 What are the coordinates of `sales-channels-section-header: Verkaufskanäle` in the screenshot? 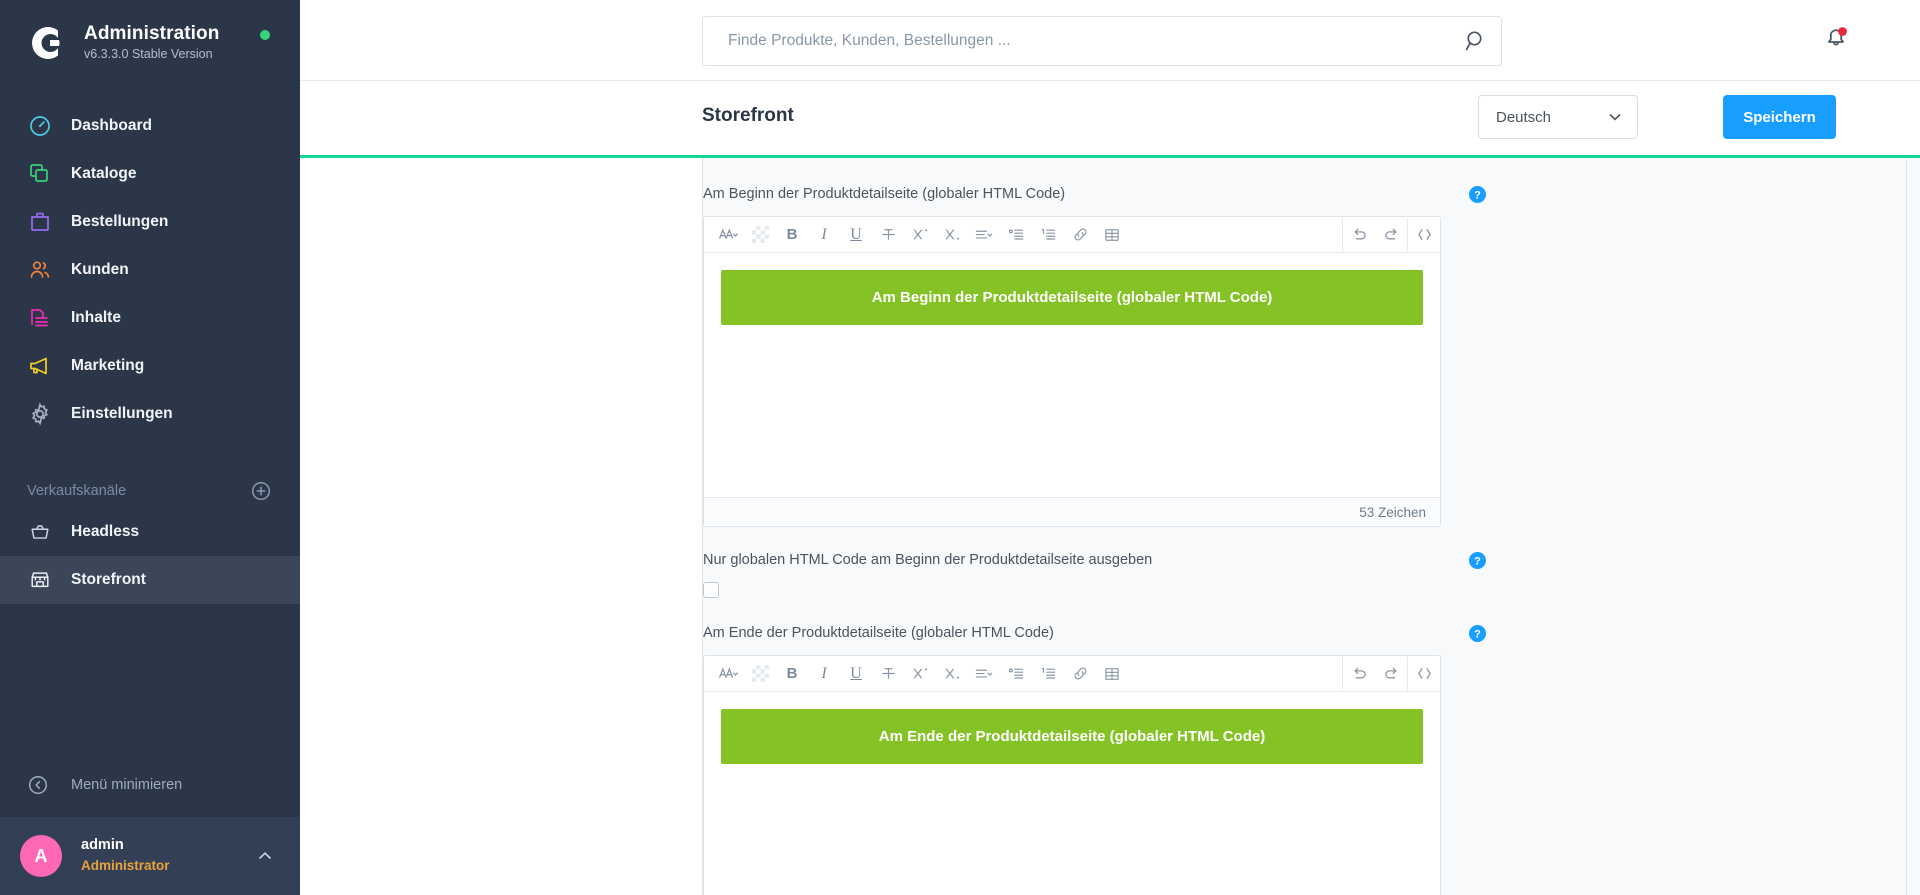 It's located at (150, 491).